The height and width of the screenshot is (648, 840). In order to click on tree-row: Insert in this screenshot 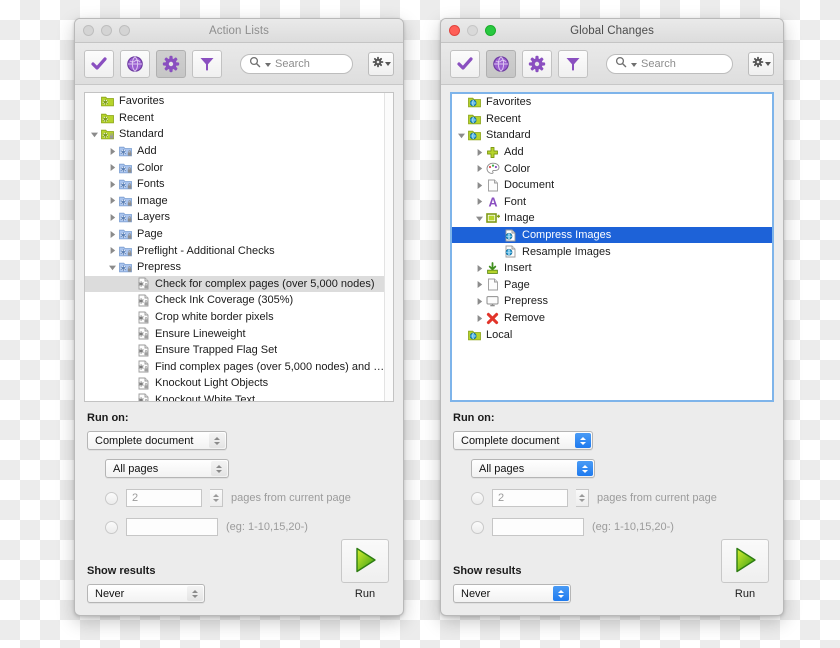, I will do `click(612, 268)`.